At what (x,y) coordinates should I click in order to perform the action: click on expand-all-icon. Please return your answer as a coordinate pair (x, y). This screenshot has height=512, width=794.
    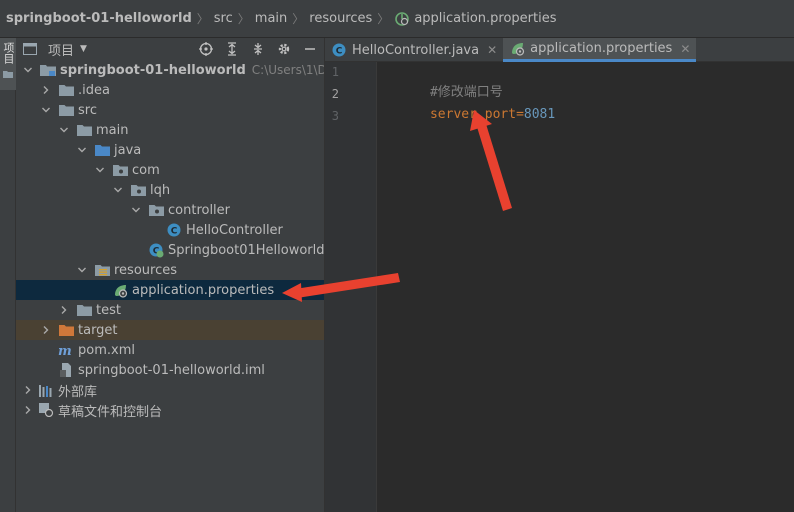
    Looking at the image, I should click on (232, 49).